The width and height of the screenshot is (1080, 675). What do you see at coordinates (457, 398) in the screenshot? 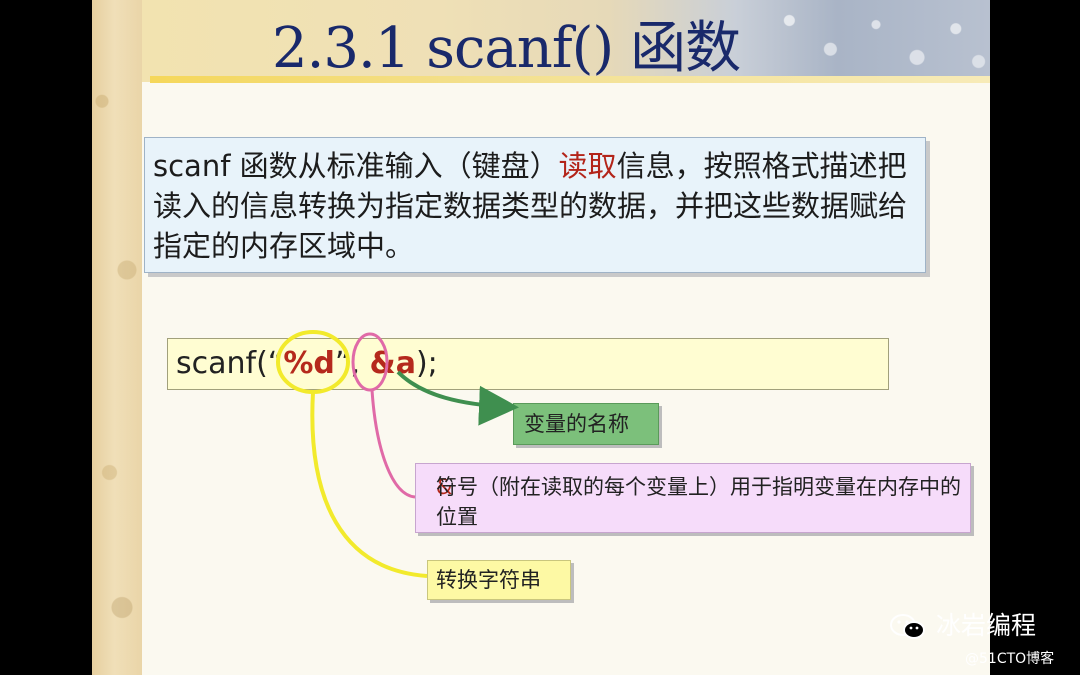
I see `variable-arrow` at bounding box center [457, 398].